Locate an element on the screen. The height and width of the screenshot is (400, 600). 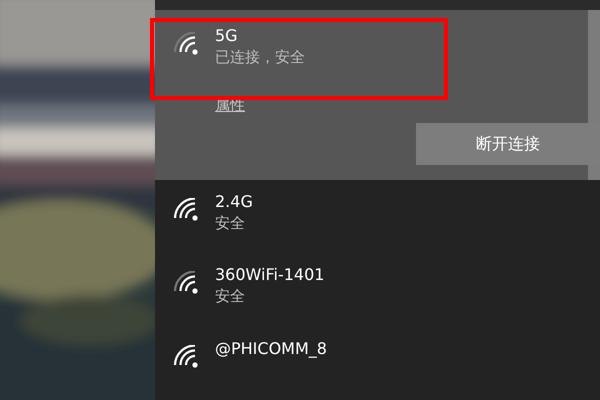
network-name: @PHICOMM_8 is located at coordinates (271, 348).